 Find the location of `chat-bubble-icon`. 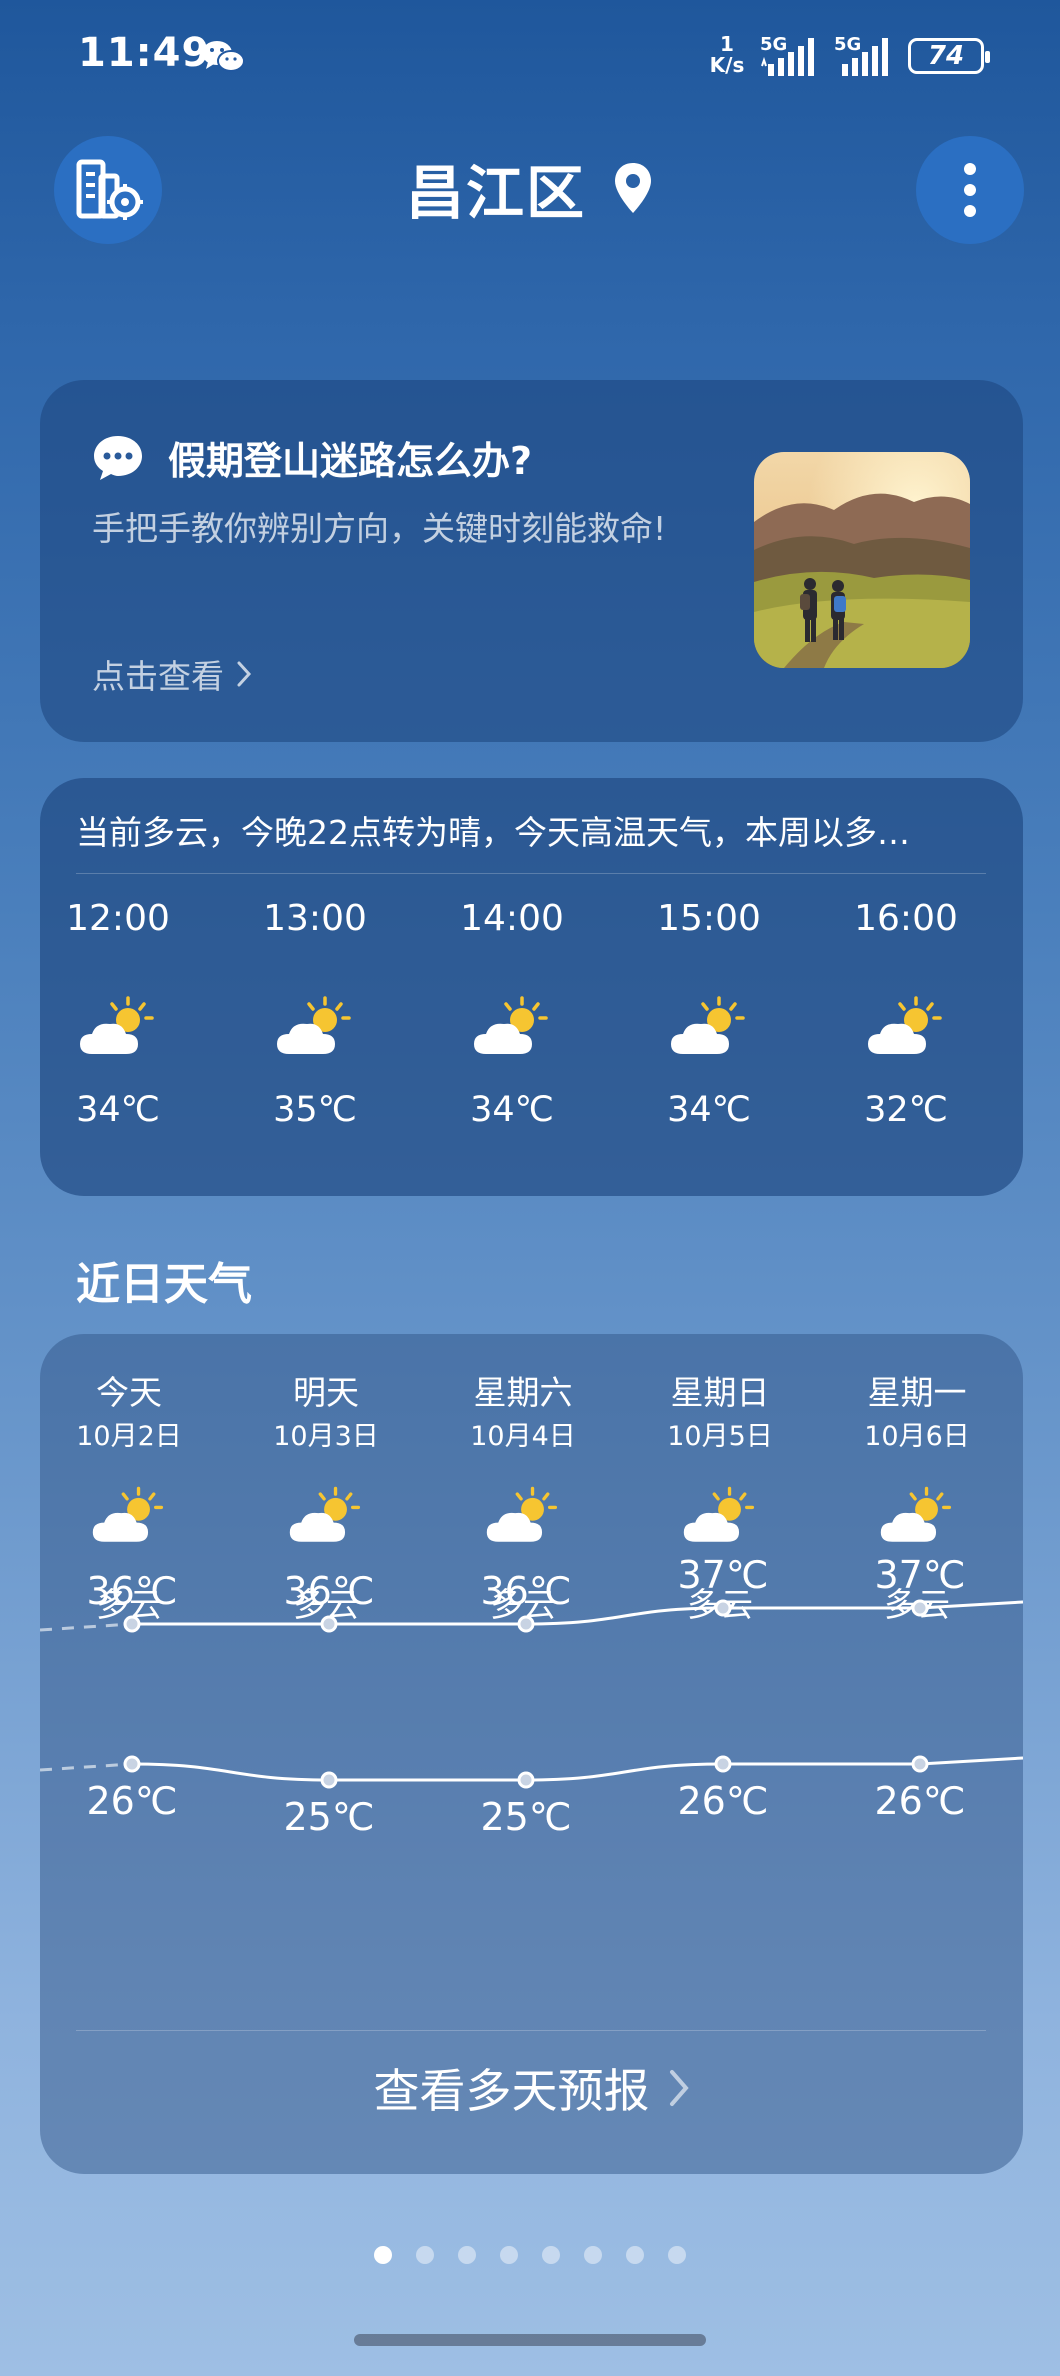

chat-bubble-icon is located at coordinates (118, 457).